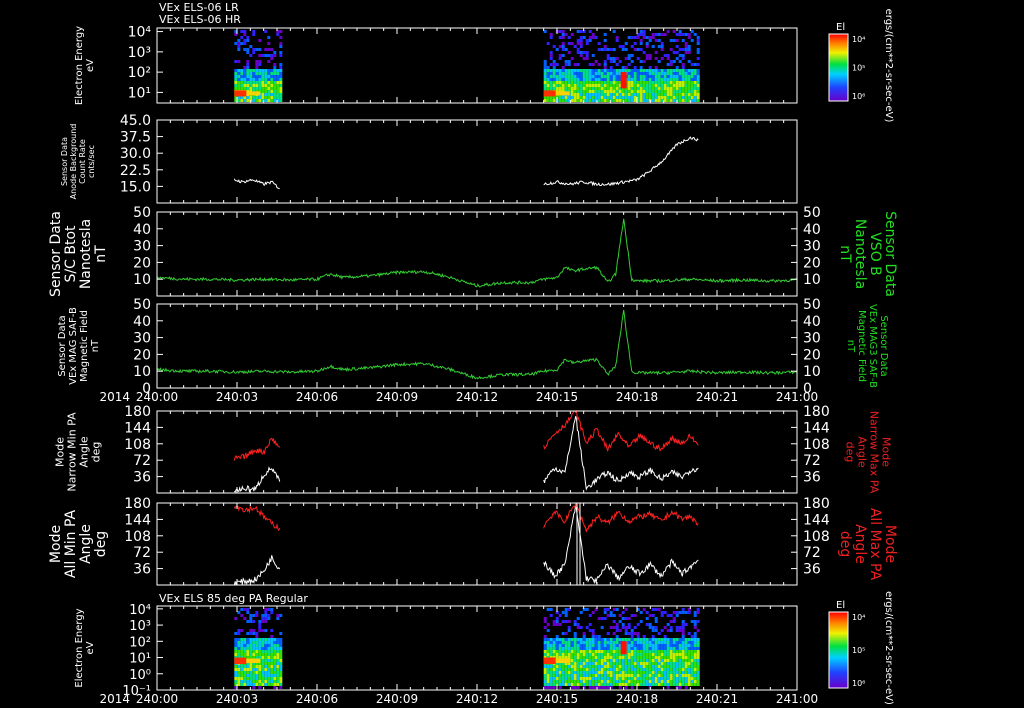  Describe the element at coordinates (812, 355) in the screenshot. I see `y-tick-label-right: 20` at that location.